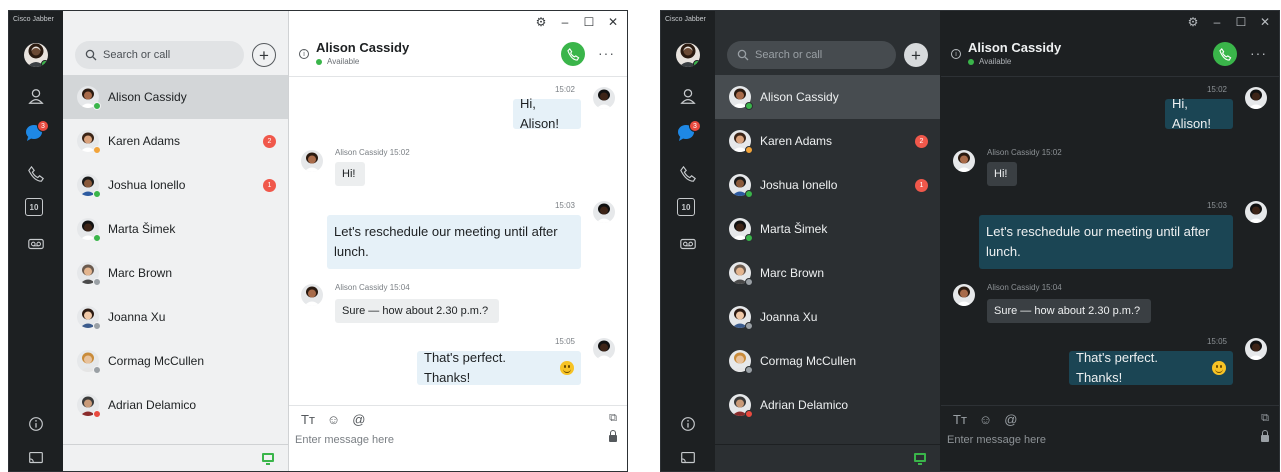 The width and height of the screenshot is (1281, 472). I want to click on contact-name: Marta Šimek, so click(142, 229).